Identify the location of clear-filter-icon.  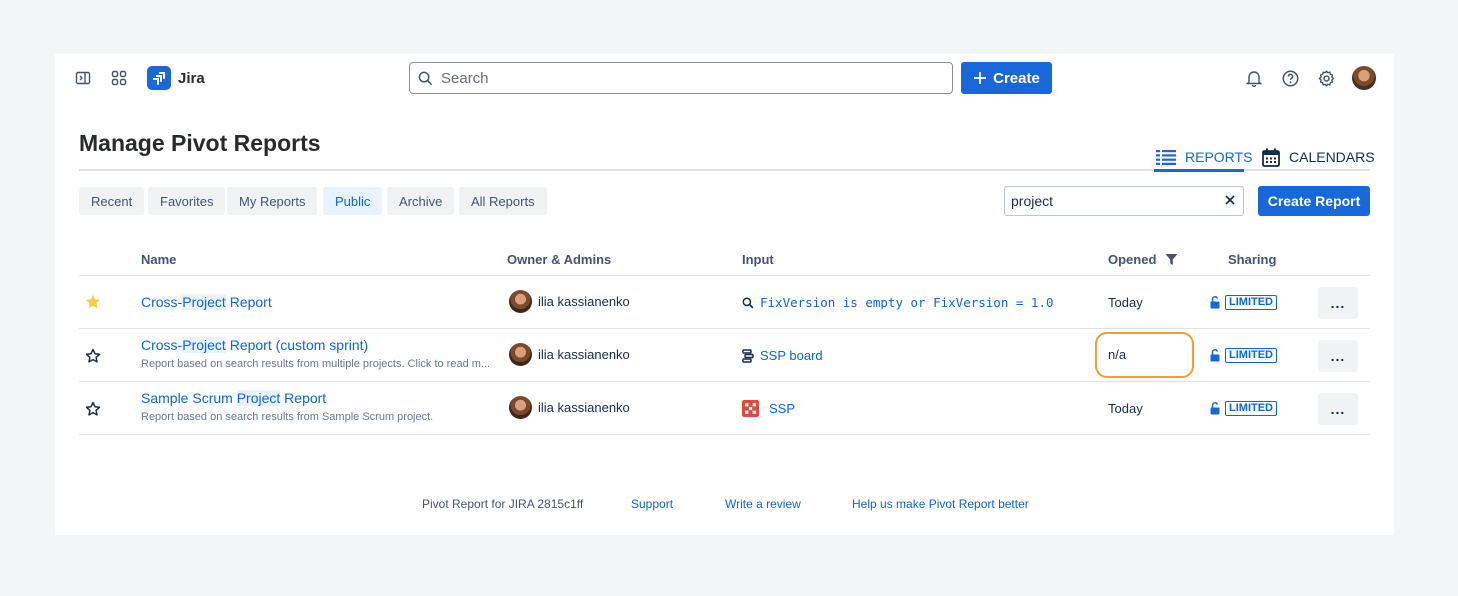
(1230, 201).